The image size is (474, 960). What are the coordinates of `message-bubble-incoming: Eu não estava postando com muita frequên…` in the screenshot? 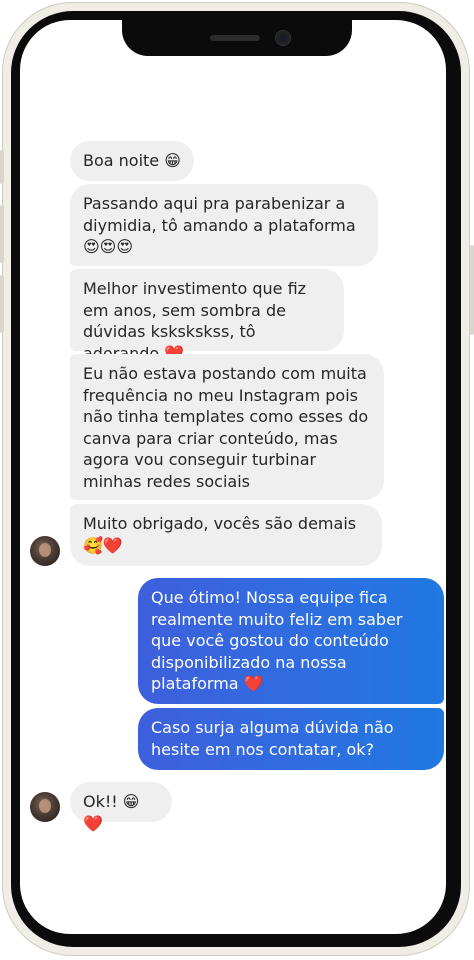 It's located at (227, 427).